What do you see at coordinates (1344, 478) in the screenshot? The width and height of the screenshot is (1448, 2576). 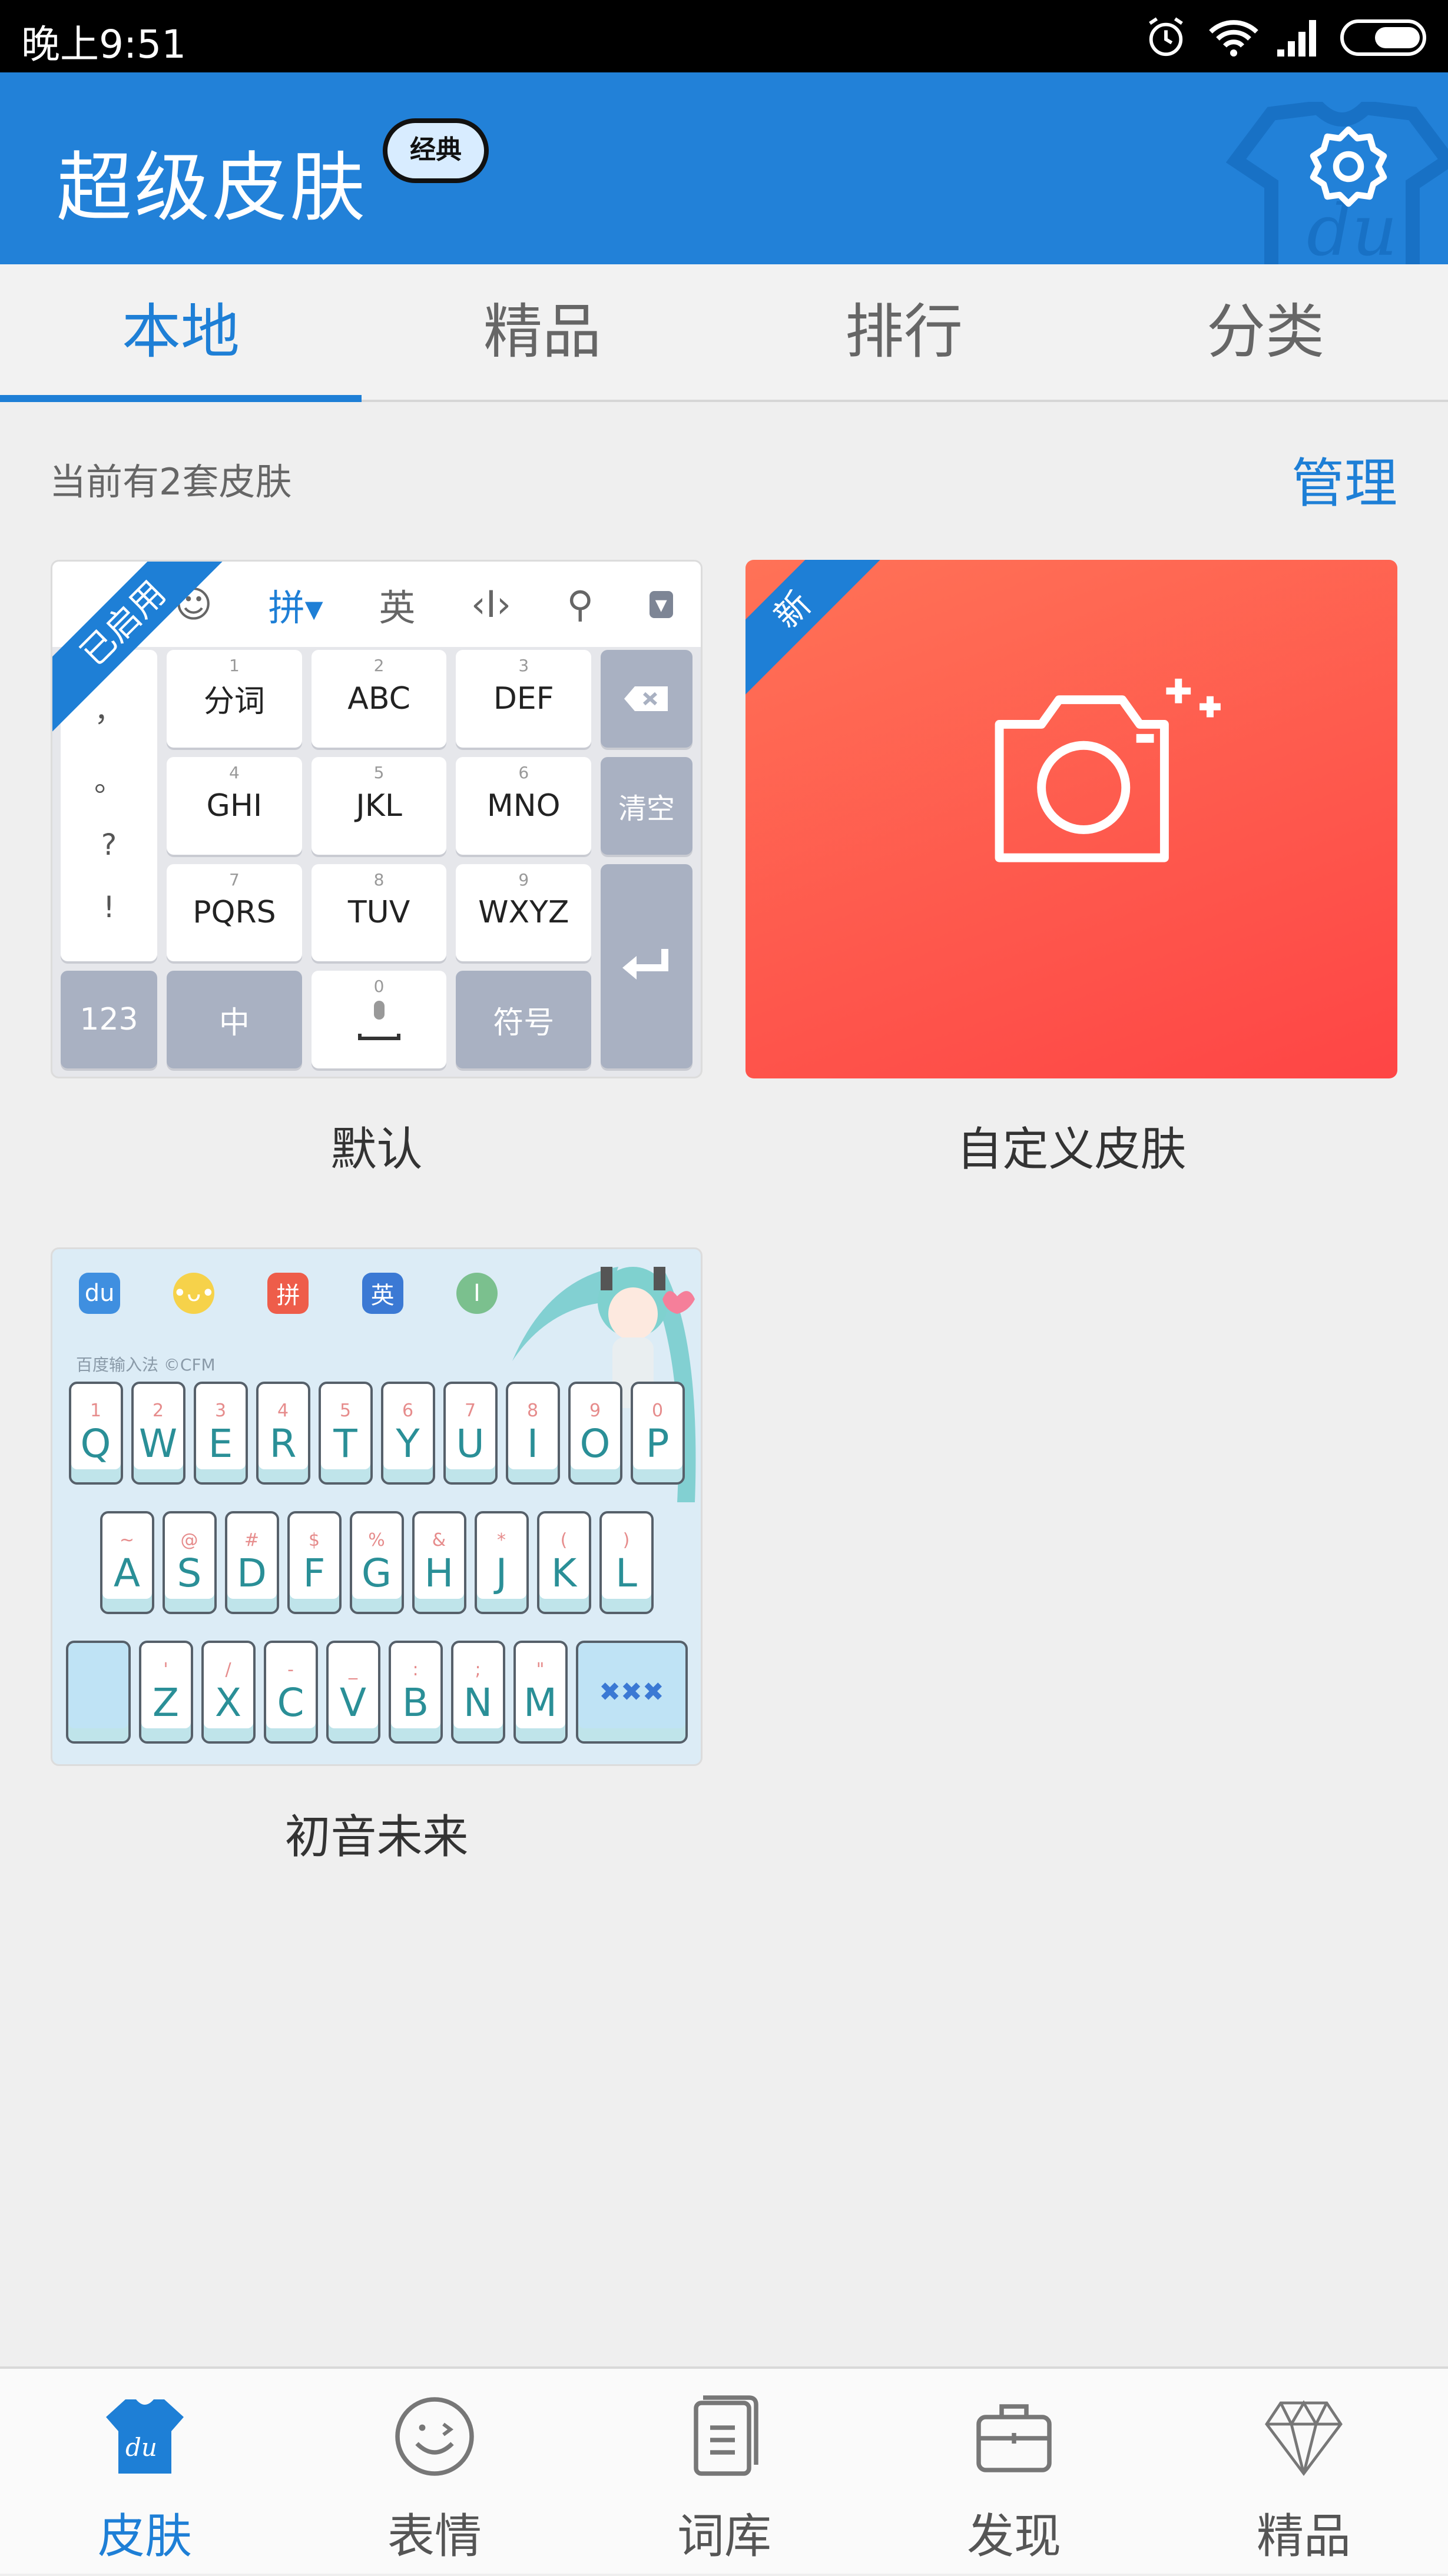 I see `manage-button: 管理` at bounding box center [1344, 478].